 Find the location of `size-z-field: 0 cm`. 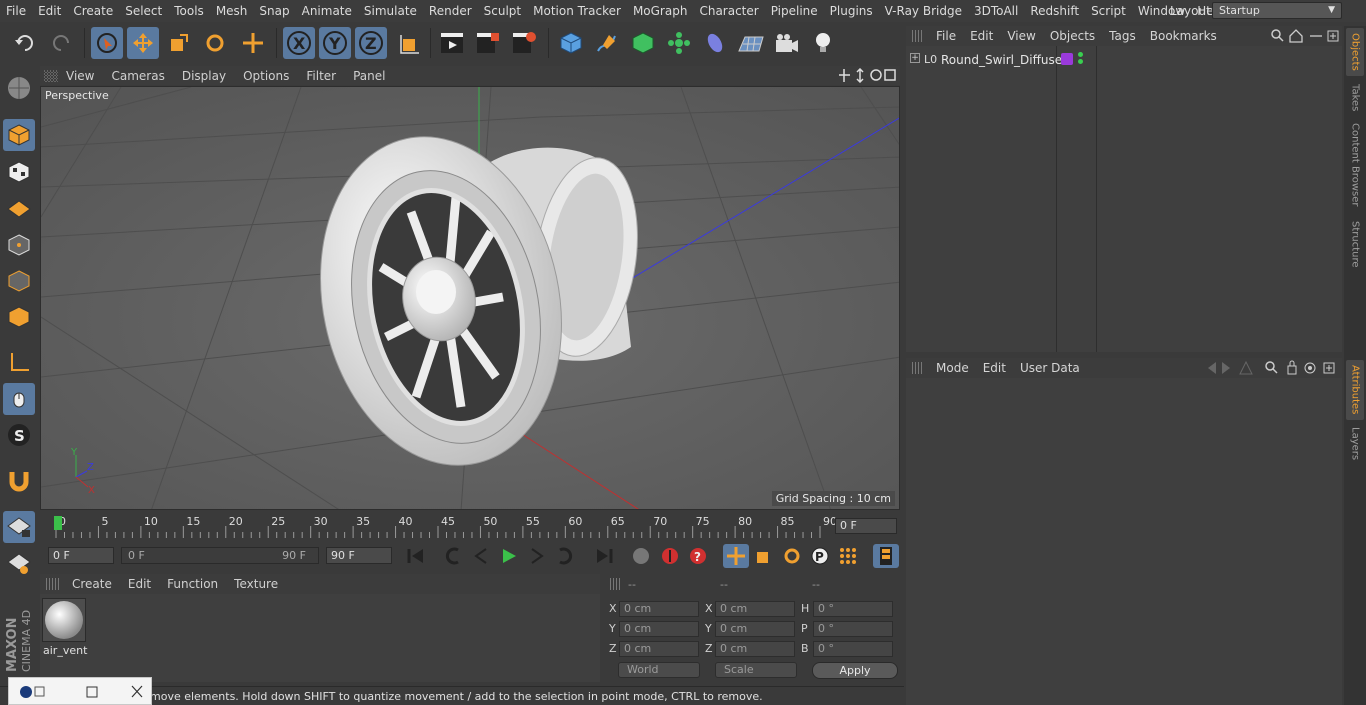

size-z-field: 0 cm is located at coordinates (755, 649).